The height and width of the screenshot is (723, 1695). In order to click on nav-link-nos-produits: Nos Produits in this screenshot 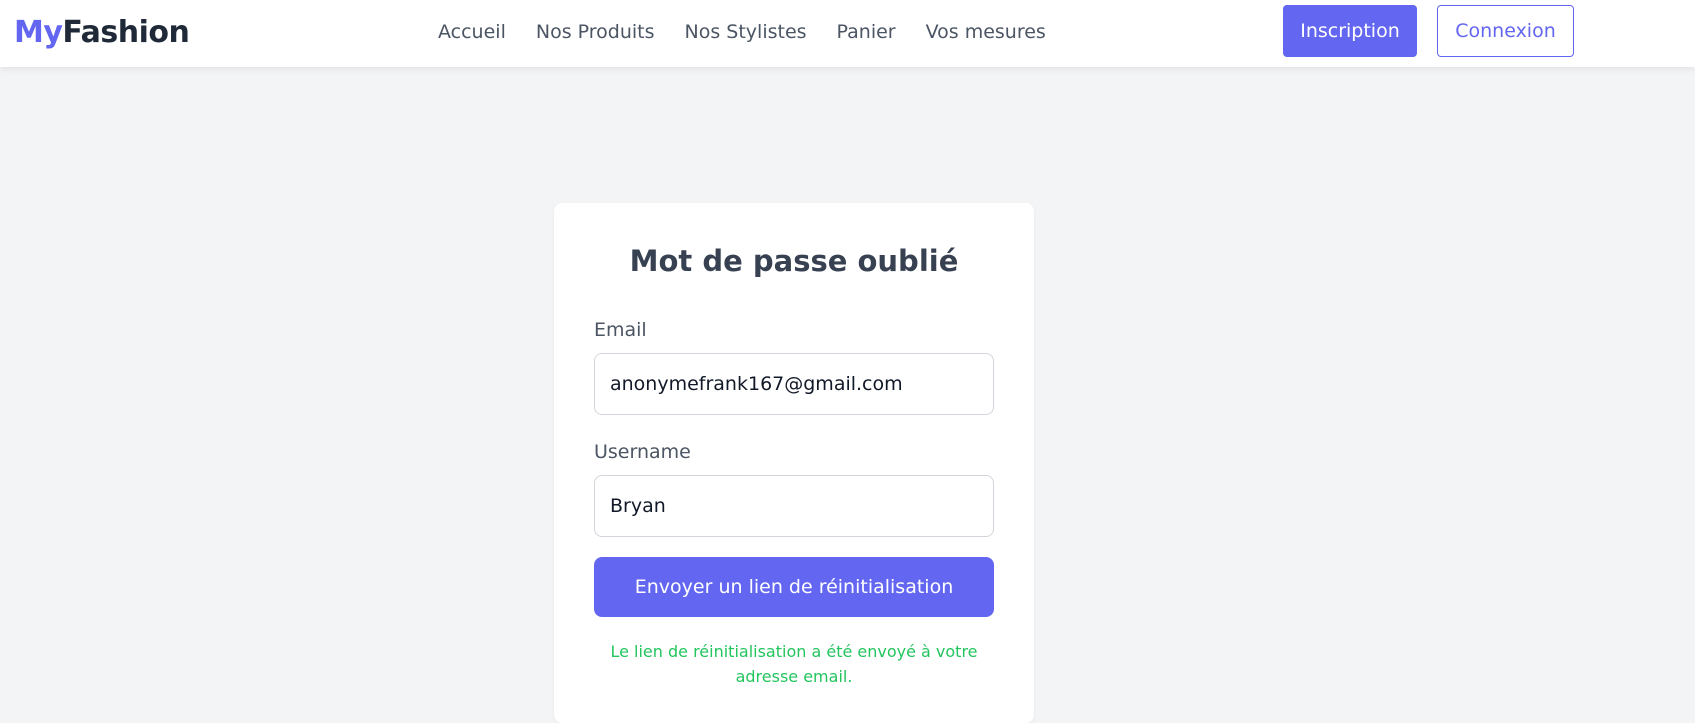, I will do `click(595, 32)`.